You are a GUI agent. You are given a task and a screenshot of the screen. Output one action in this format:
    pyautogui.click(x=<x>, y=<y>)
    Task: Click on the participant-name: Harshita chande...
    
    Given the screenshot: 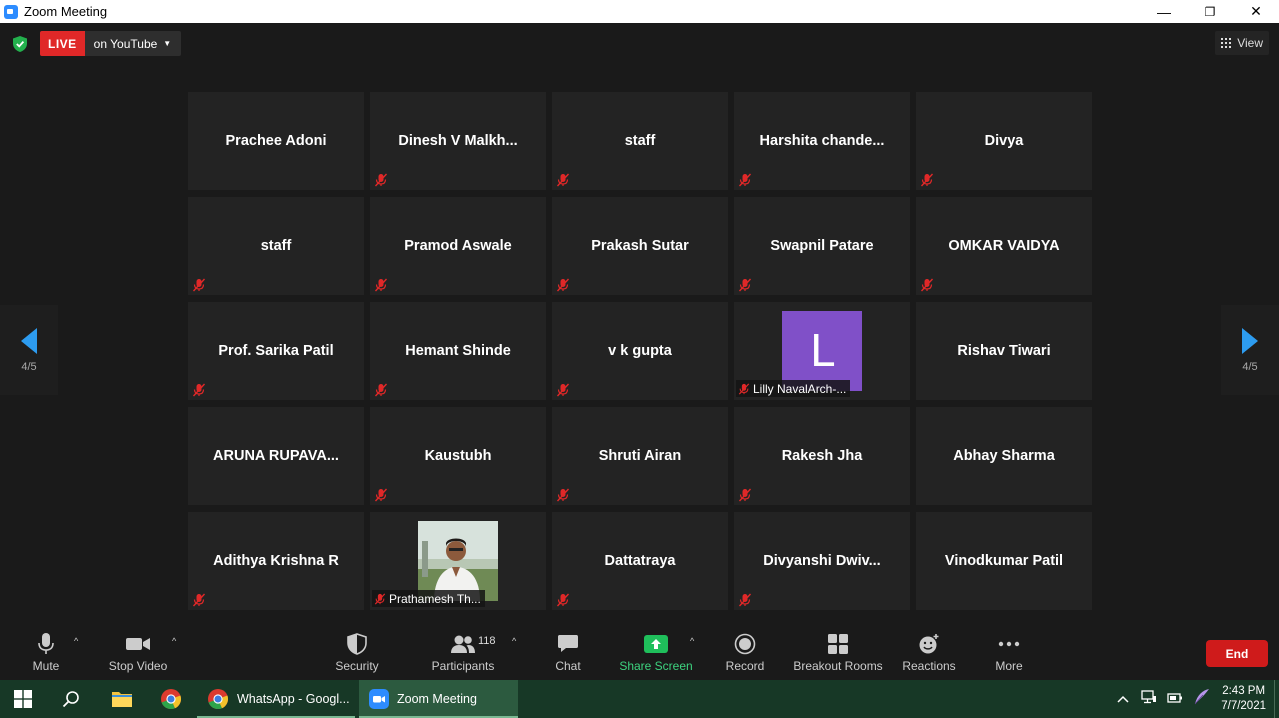 What is the action you would take?
    pyautogui.click(x=822, y=141)
    